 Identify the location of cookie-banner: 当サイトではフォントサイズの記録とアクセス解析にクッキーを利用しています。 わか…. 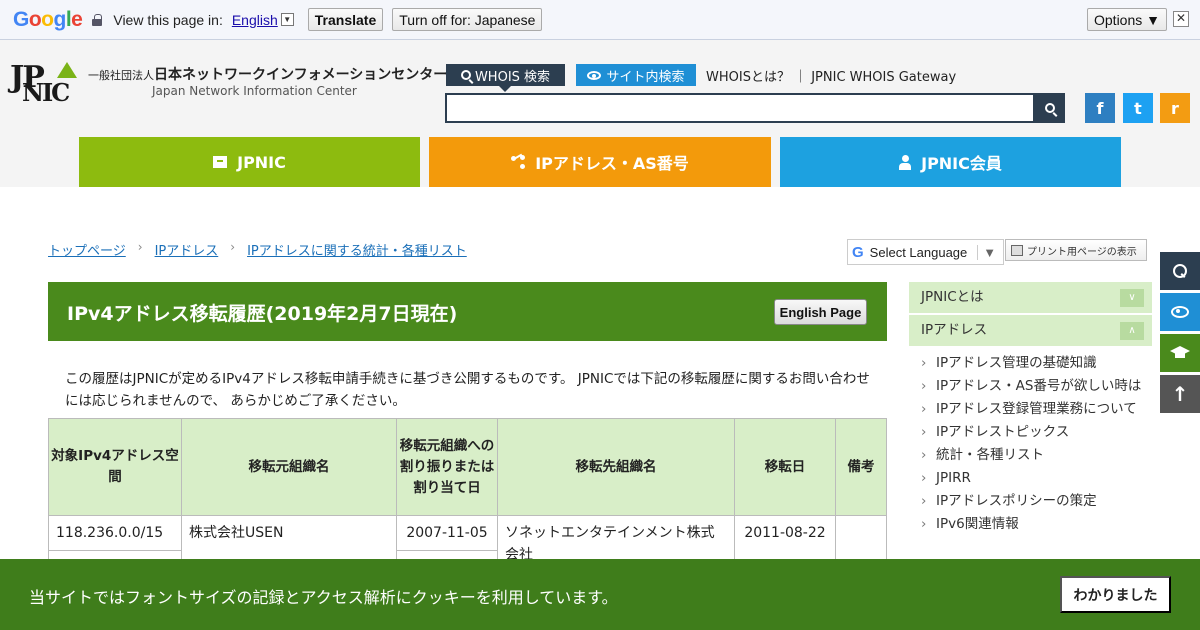
(600, 594).